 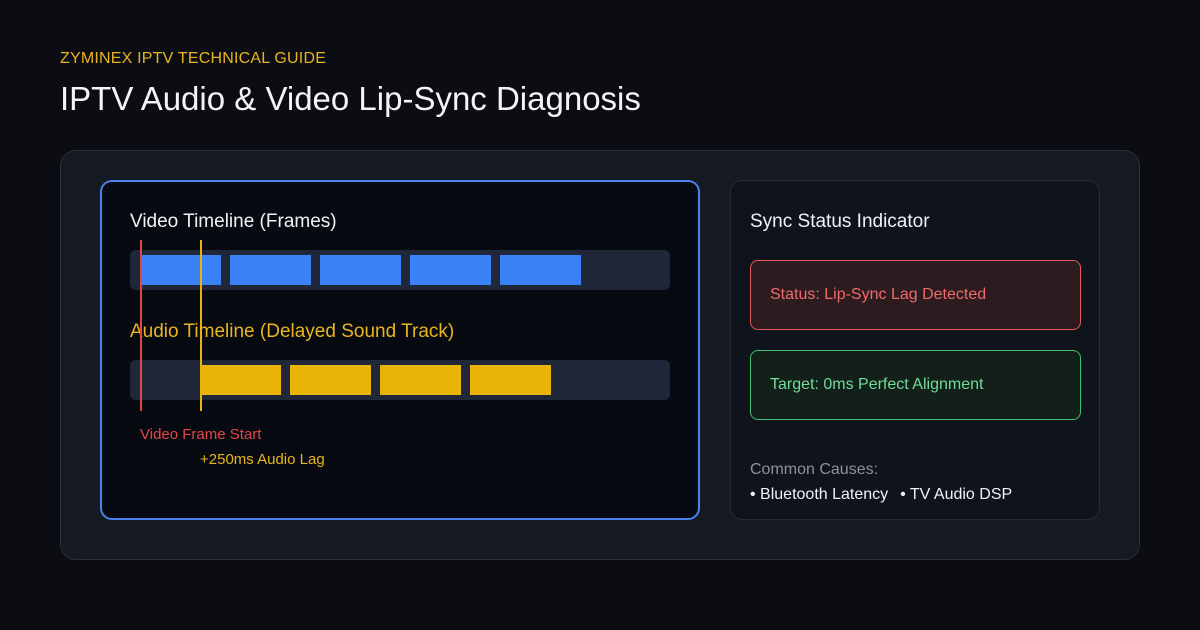 What do you see at coordinates (915, 295) in the screenshot?
I see `status-lag-badge: Status: Lip-Sync Lag Detected` at bounding box center [915, 295].